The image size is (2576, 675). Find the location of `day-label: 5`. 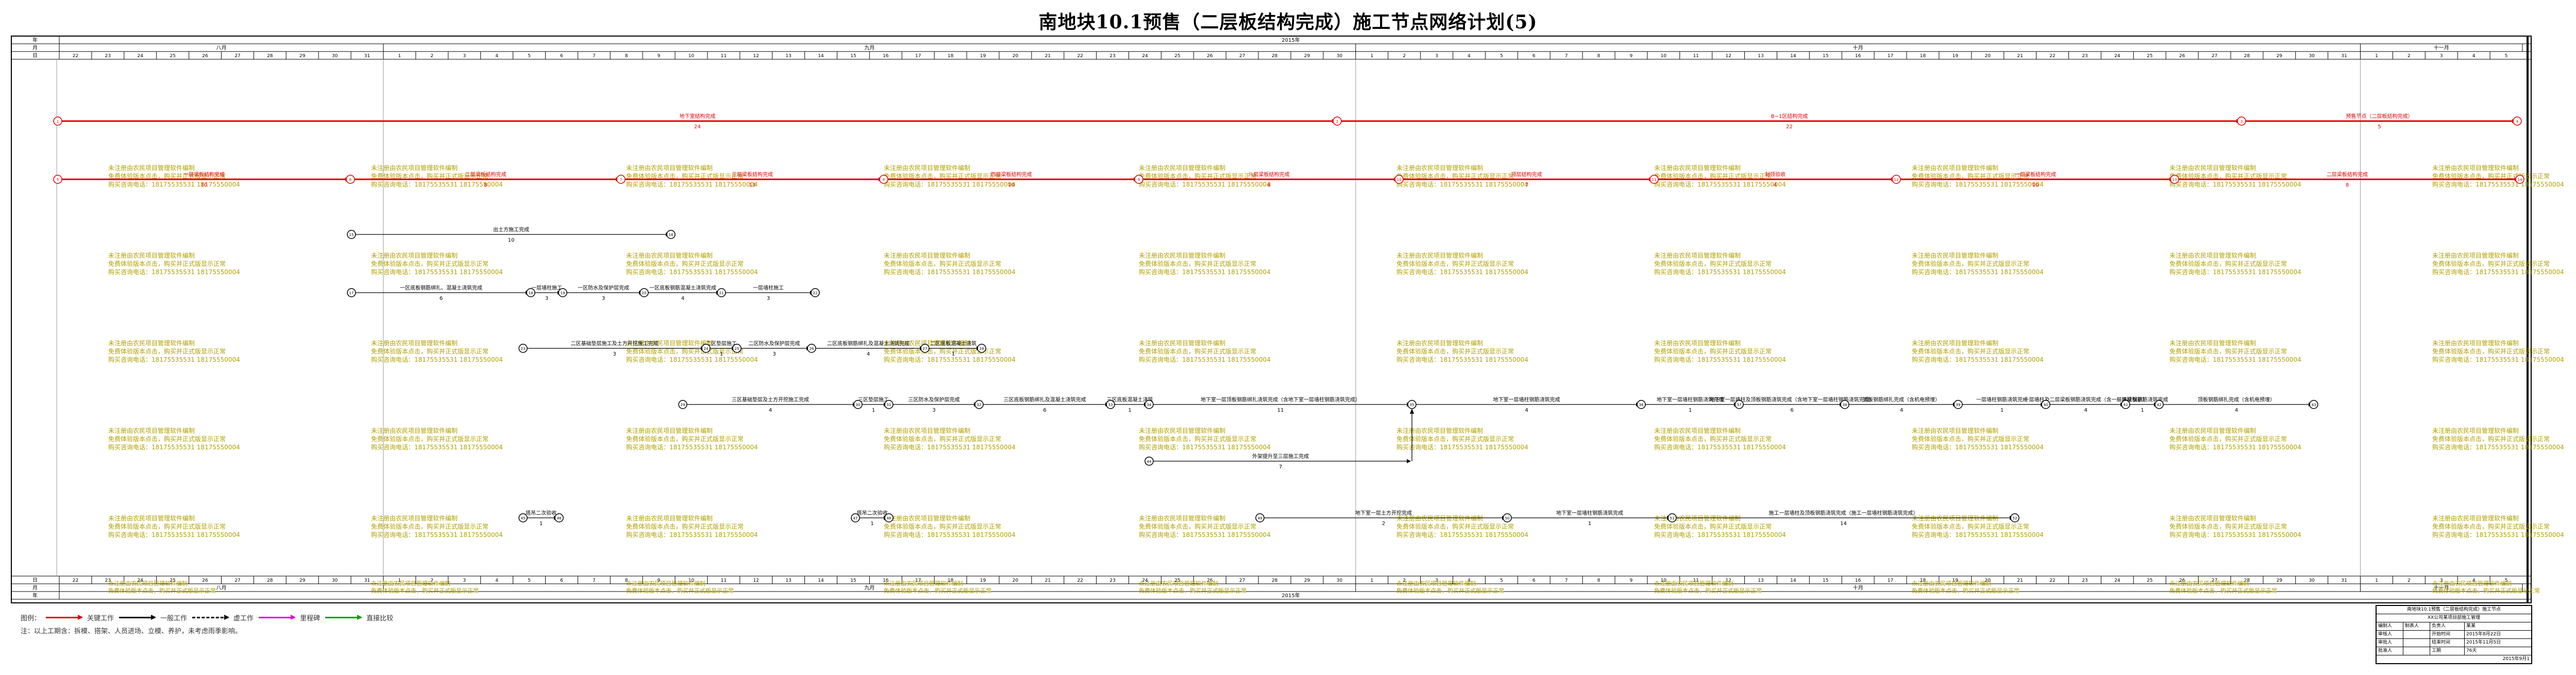

day-label: 5 is located at coordinates (529, 580).